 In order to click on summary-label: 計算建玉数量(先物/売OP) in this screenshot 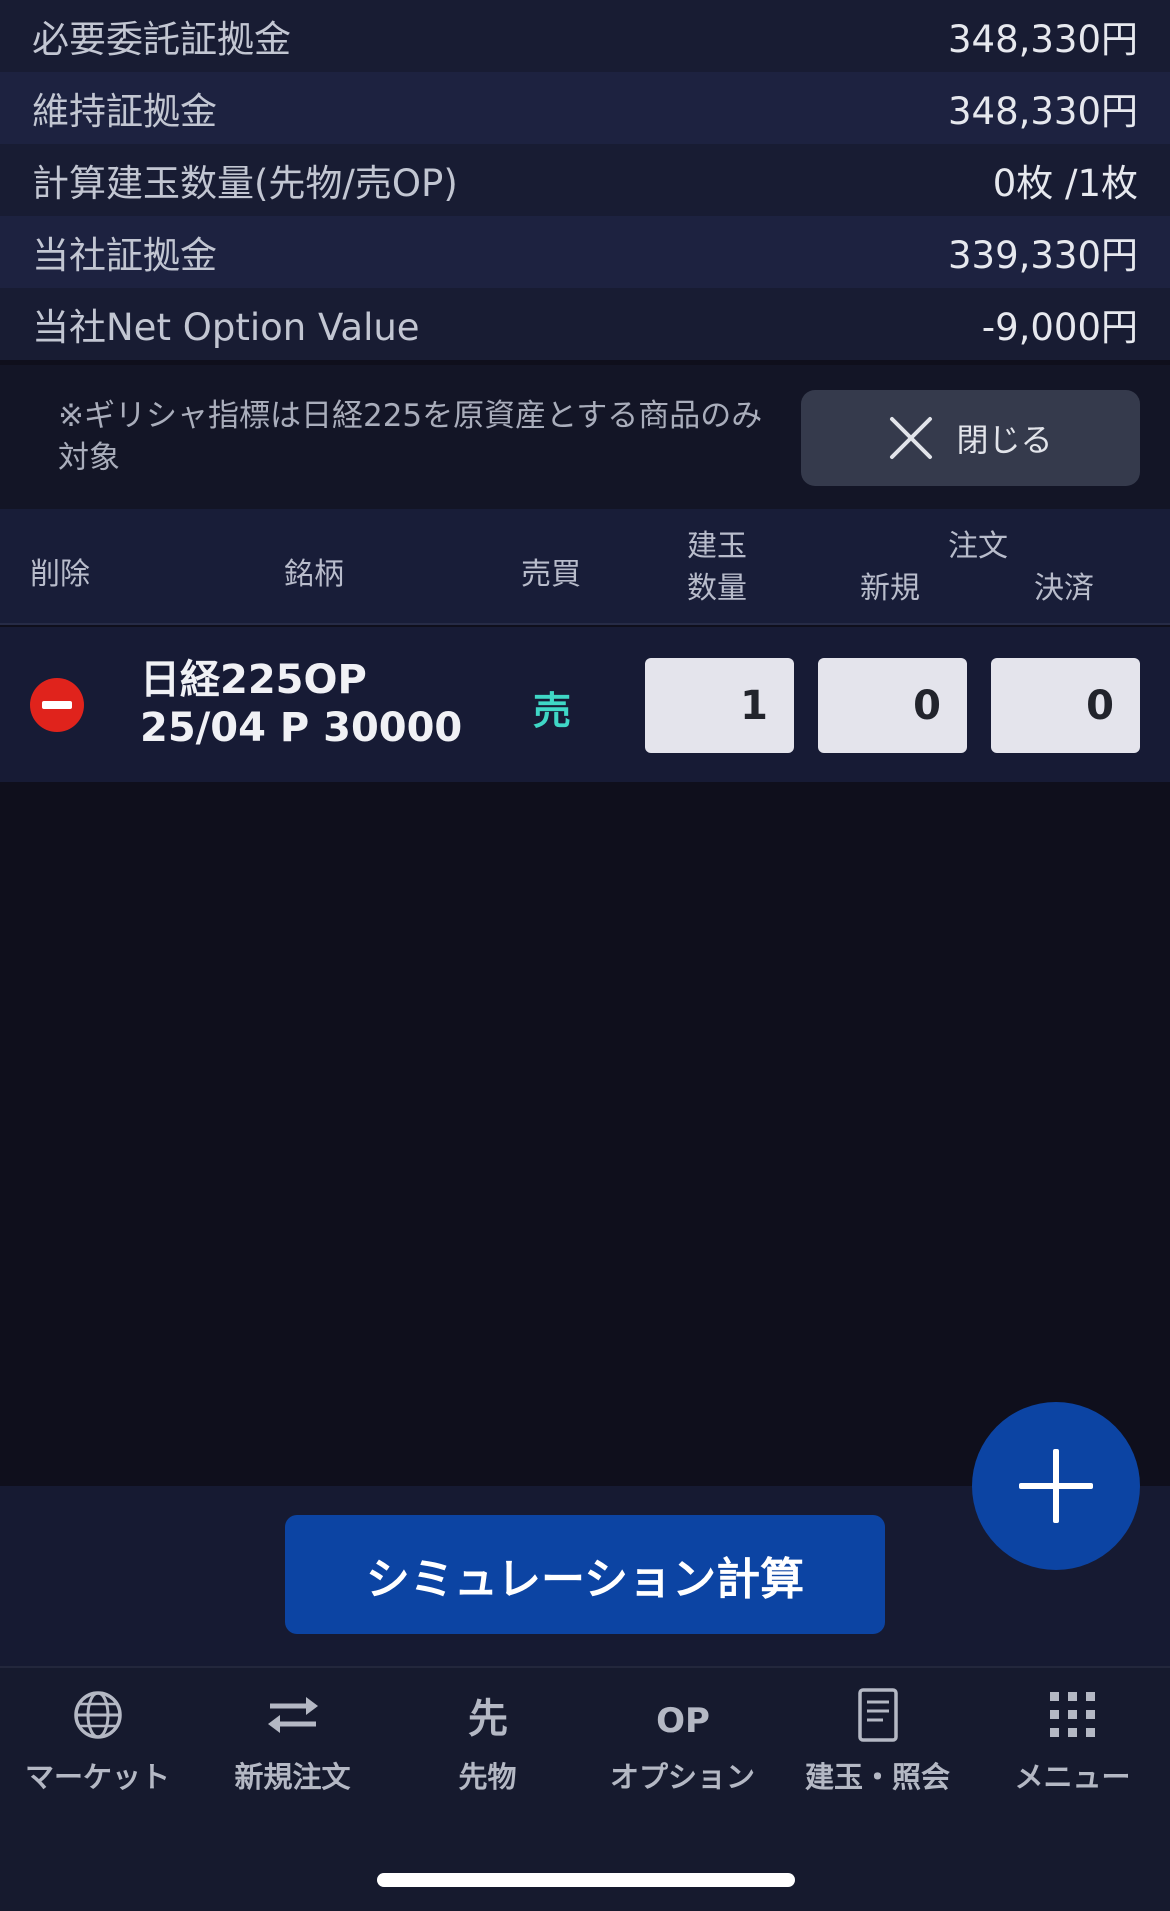, I will do `click(245, 183)`.